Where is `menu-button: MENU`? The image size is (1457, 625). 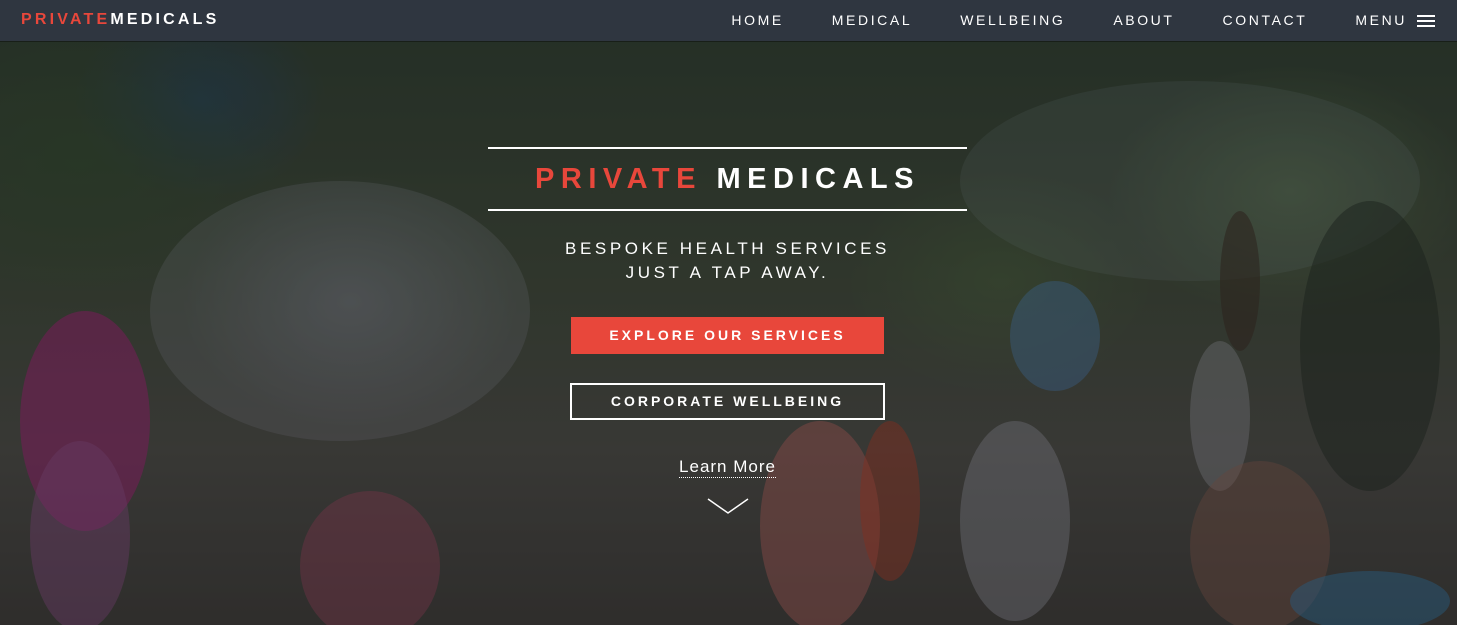
menu-button: MENU is located at coordinates (1395, 20).